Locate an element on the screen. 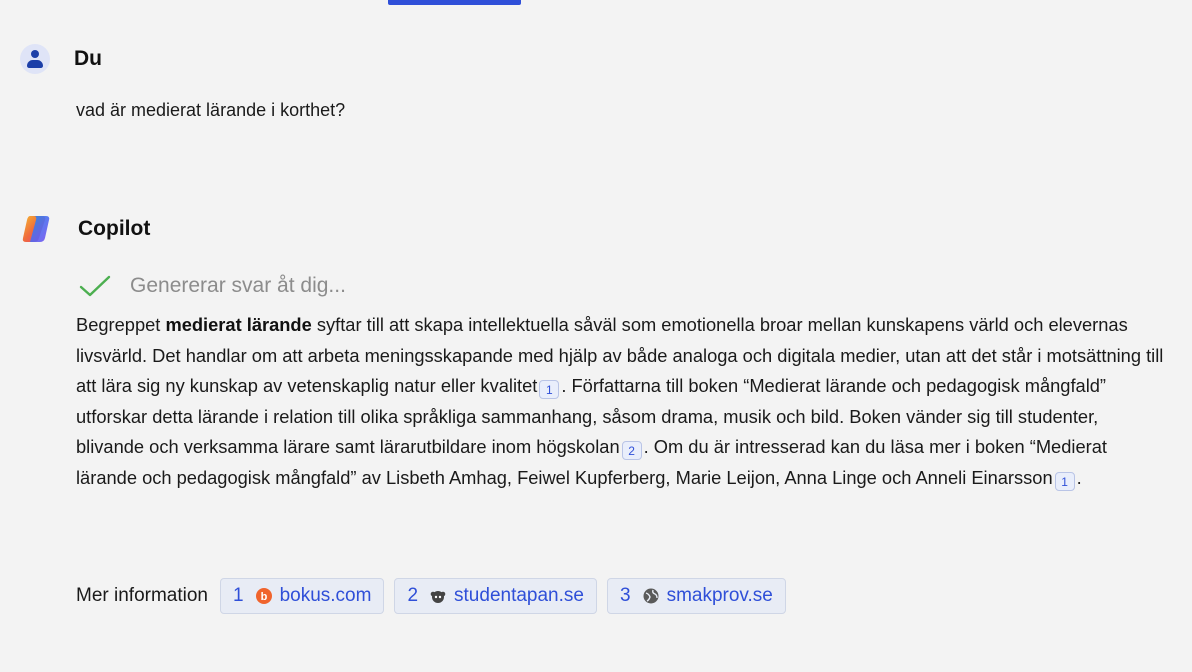  answer-segment: Begreppet is located at coordinates (121, 324).